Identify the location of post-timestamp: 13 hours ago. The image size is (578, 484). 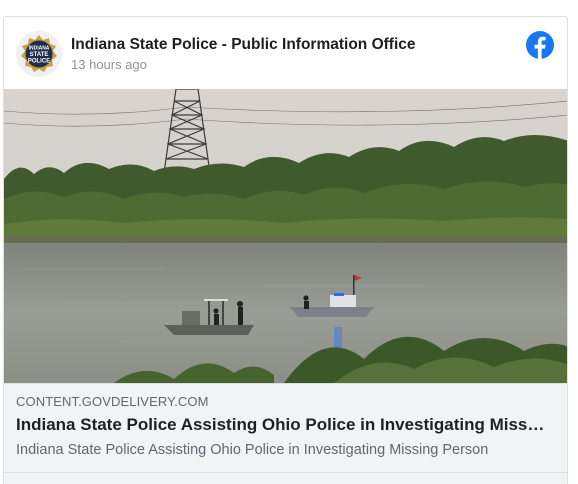
(109, 64).